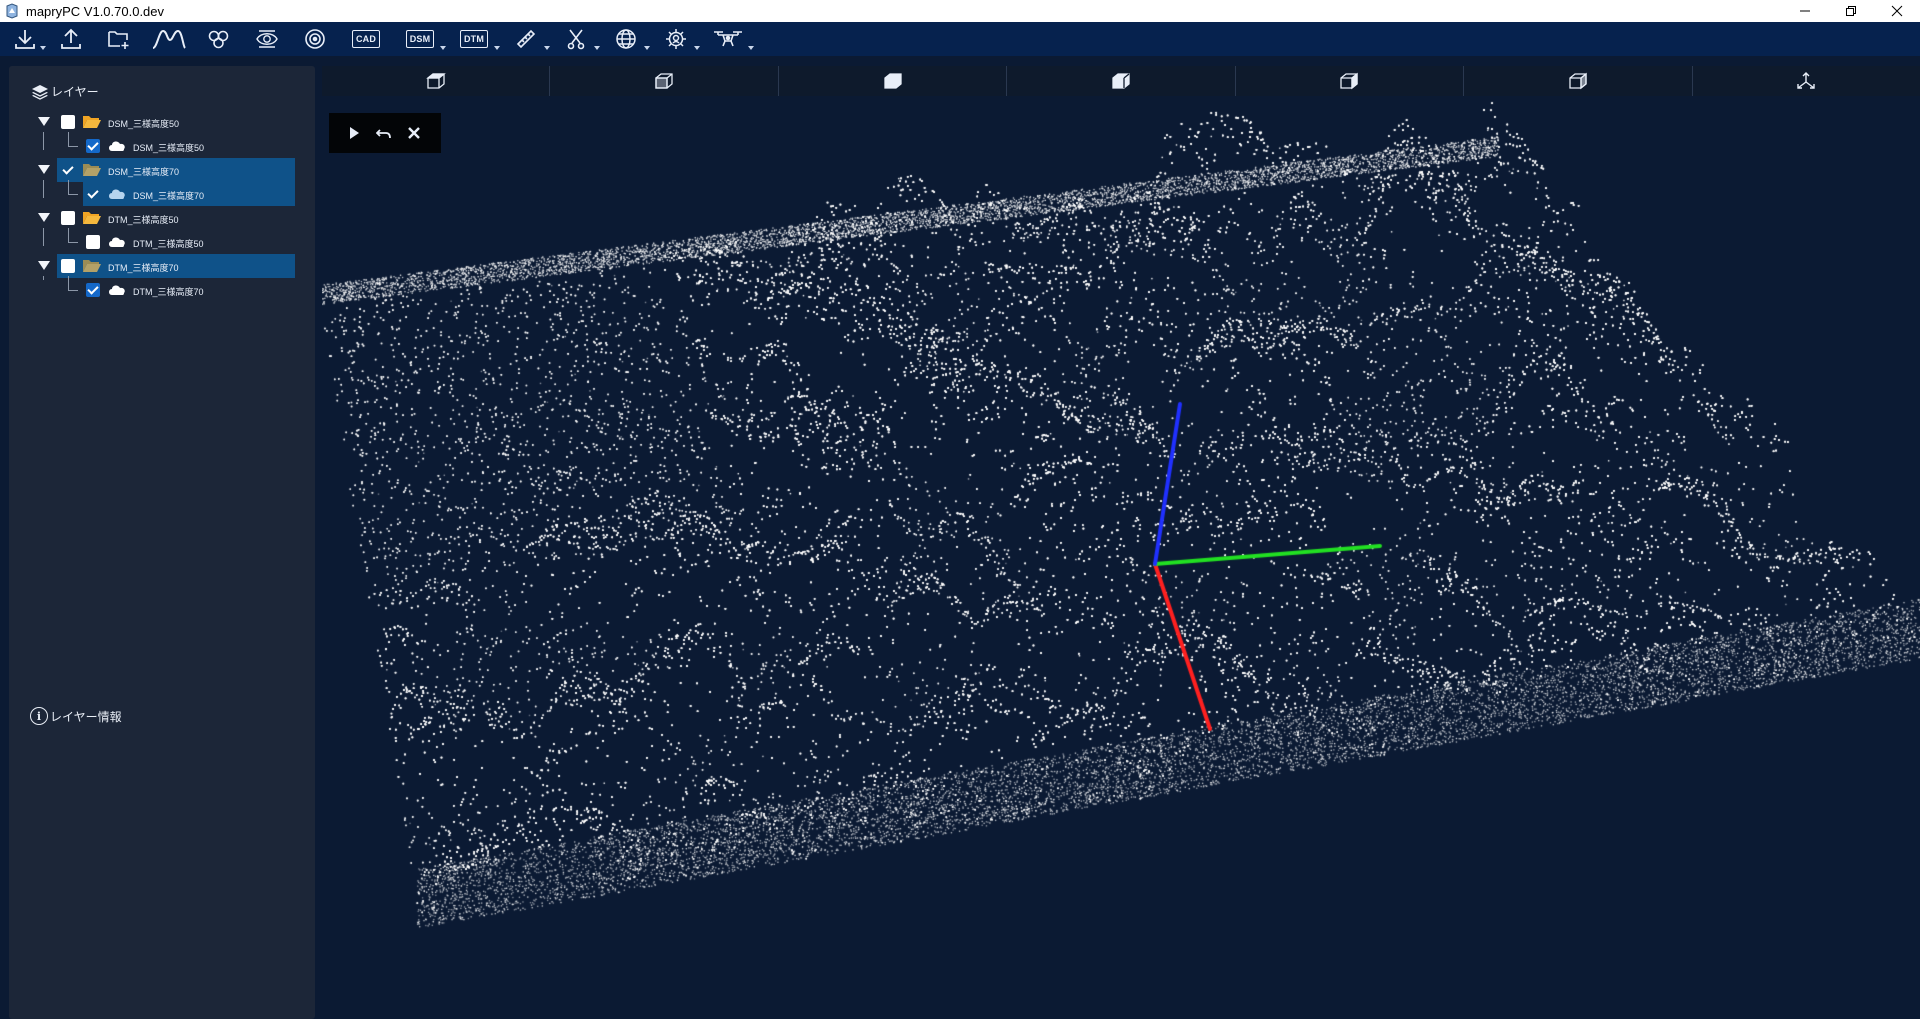  I want to click on view-iso-icon, so click(1578, 81).